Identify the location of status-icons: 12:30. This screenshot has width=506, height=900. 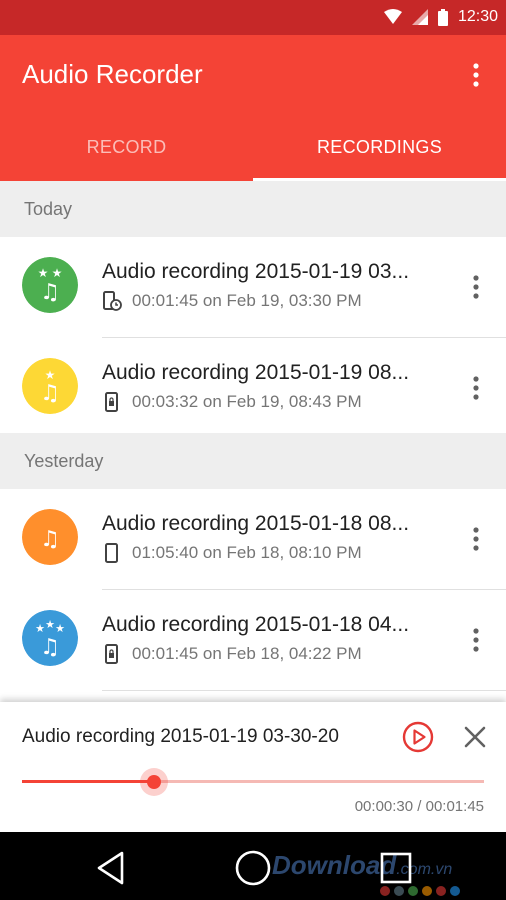
(440, 17).